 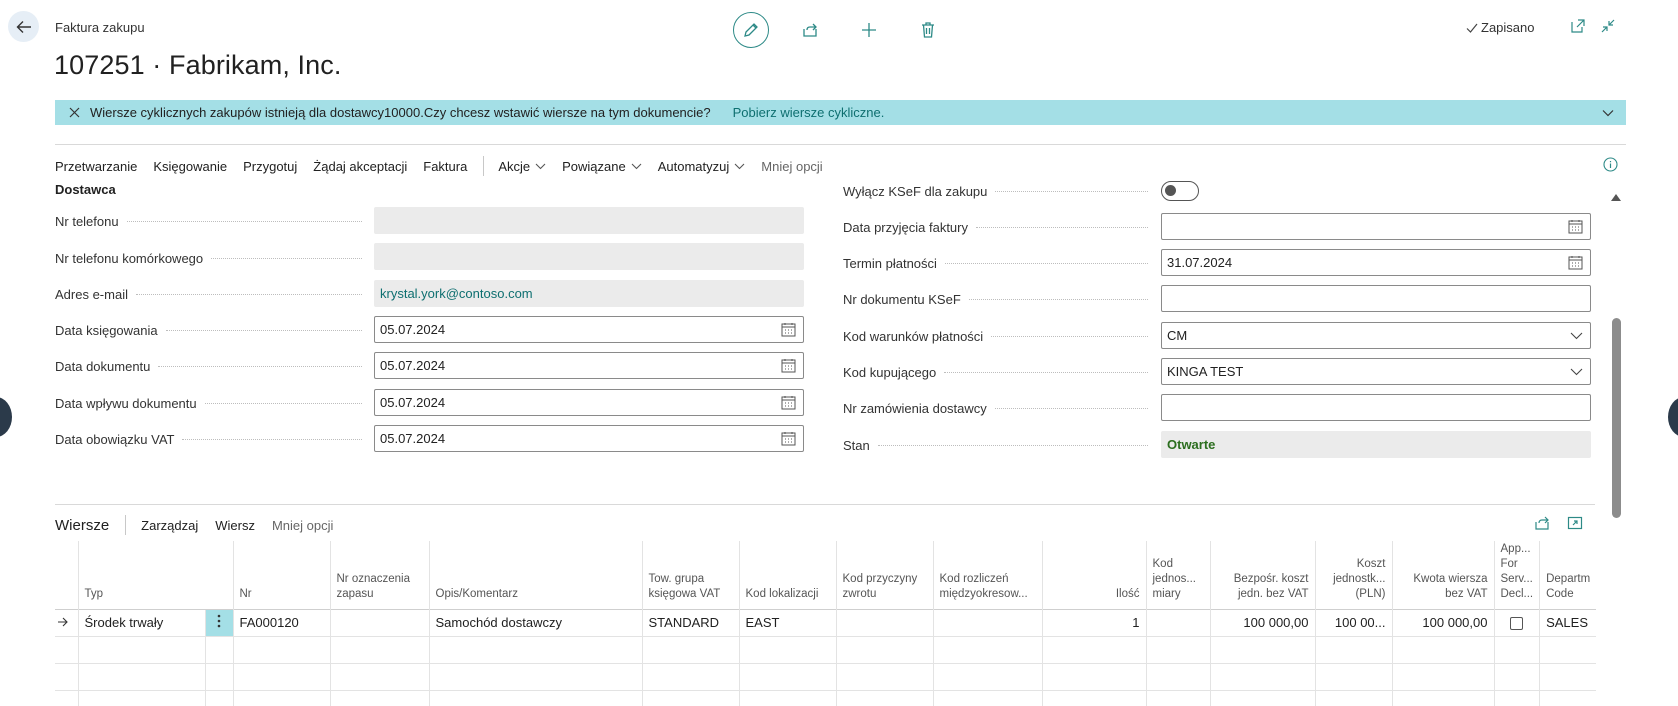 I want to click on scroll-up-icon, so click(x=1616, y=197).